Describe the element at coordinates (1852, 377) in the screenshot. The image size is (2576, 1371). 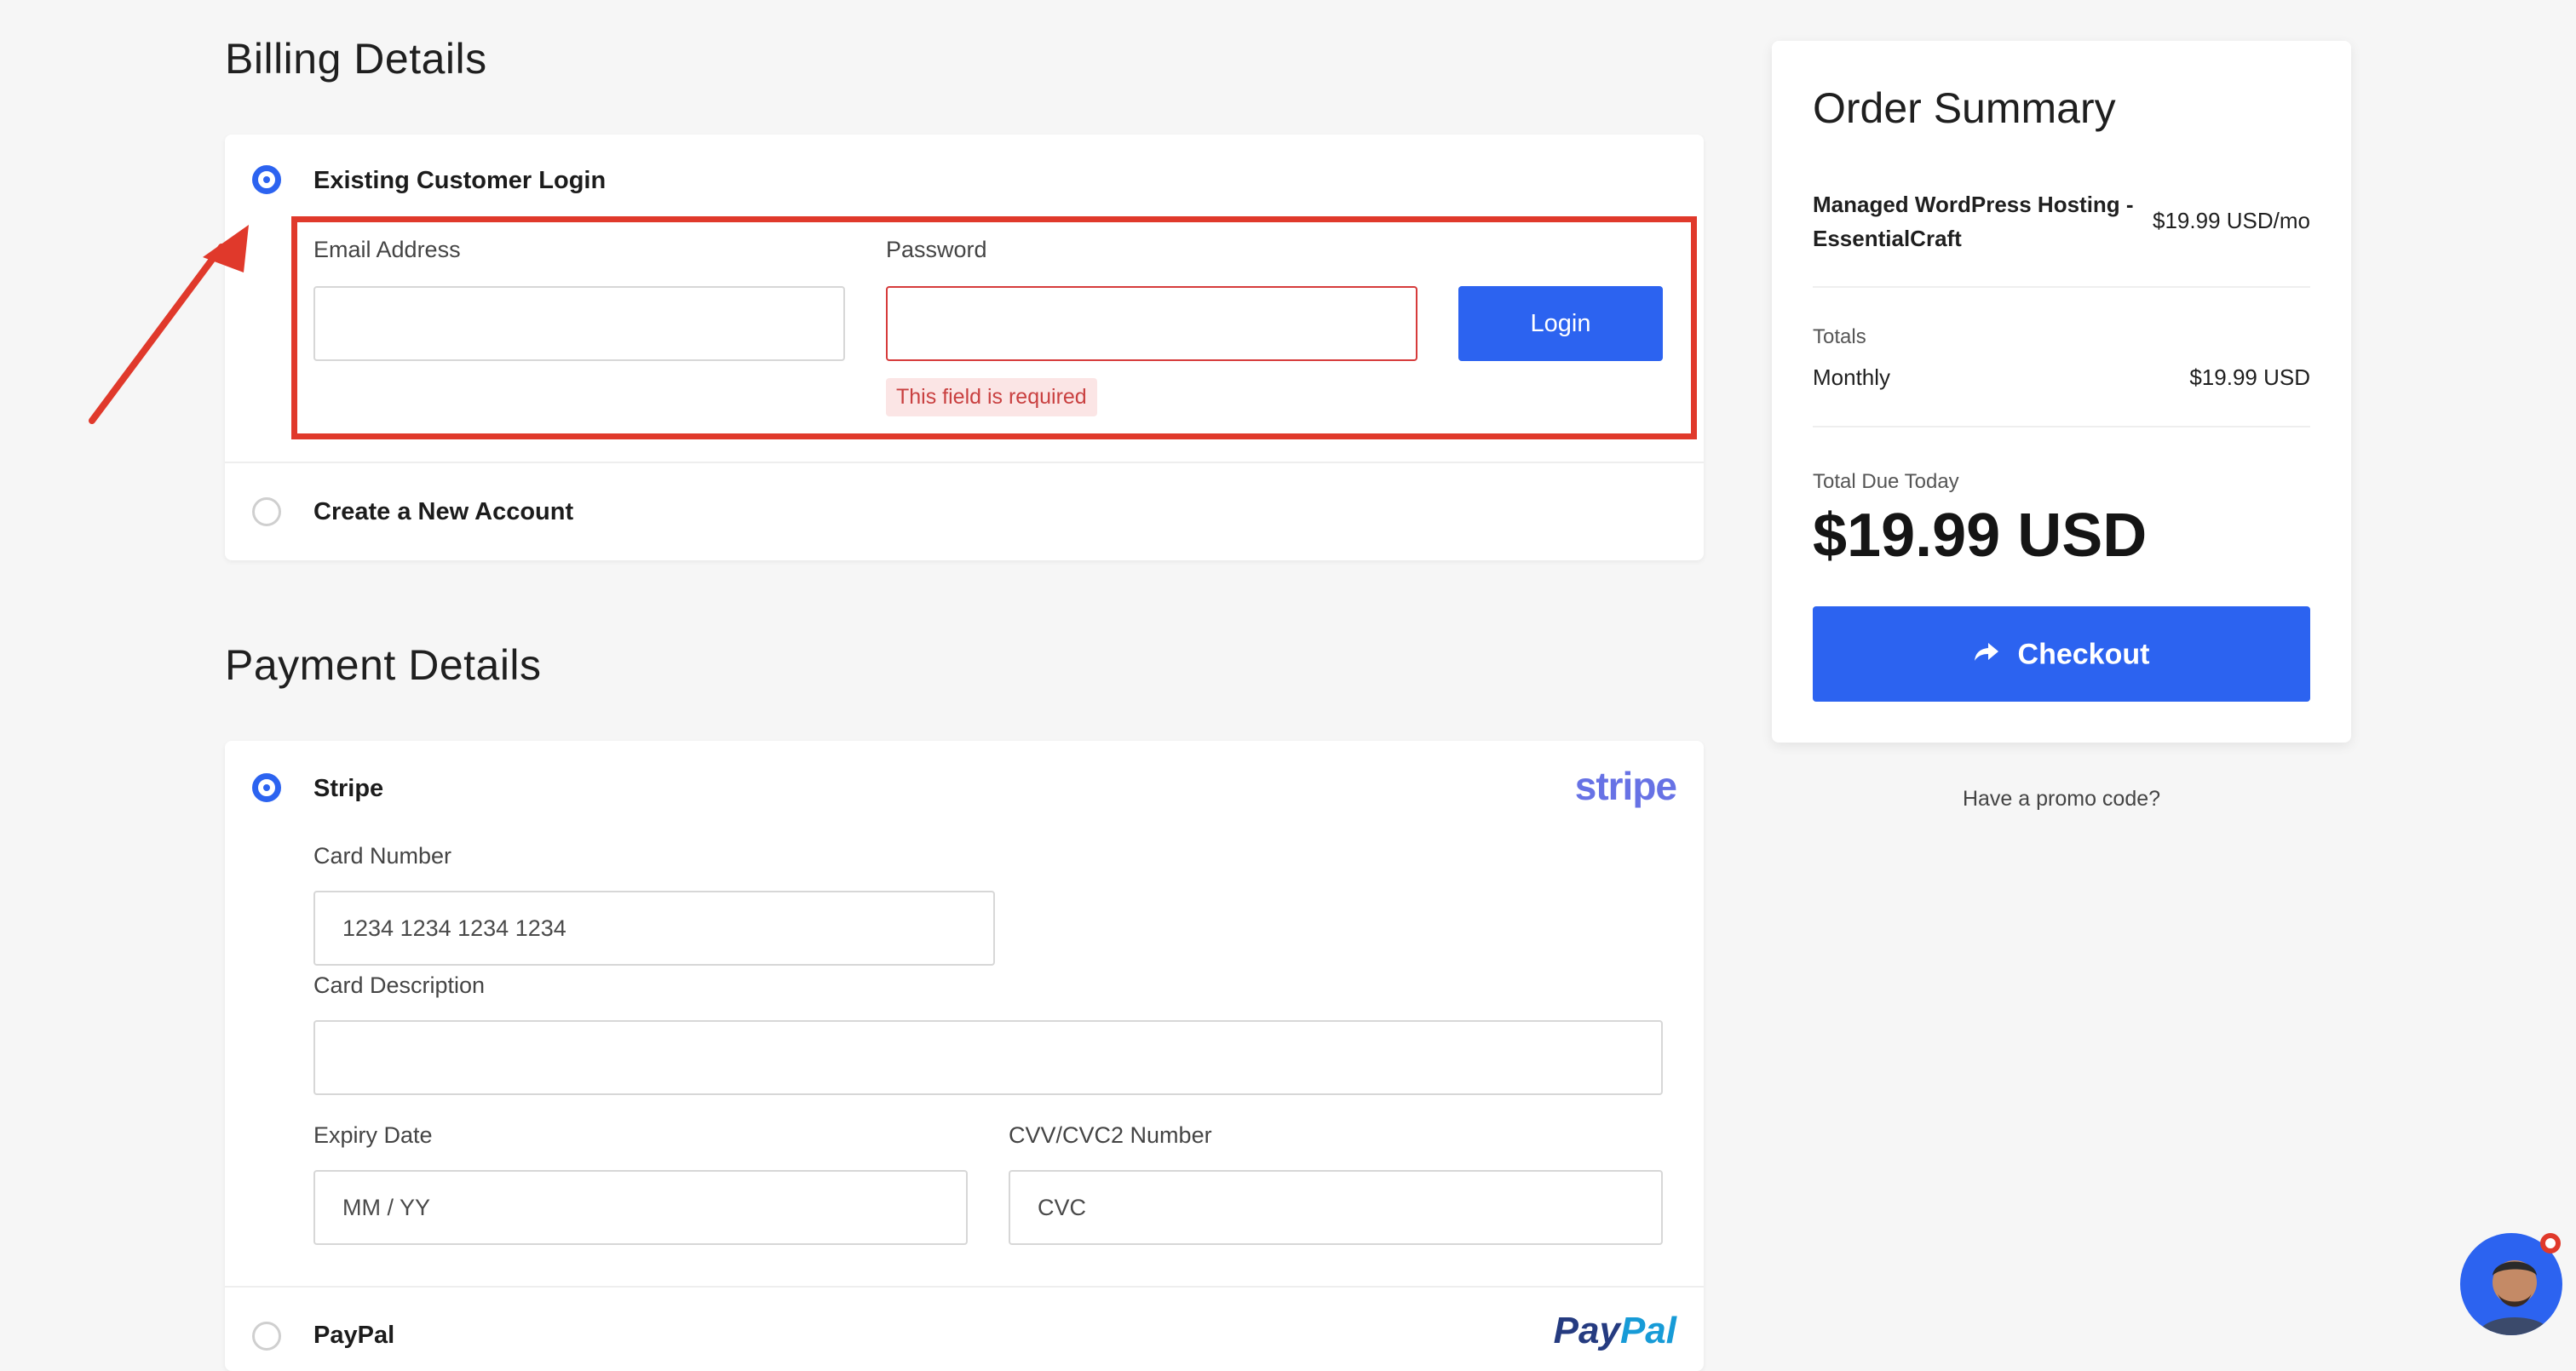
I see `monthly-label: Monthly` at that location.